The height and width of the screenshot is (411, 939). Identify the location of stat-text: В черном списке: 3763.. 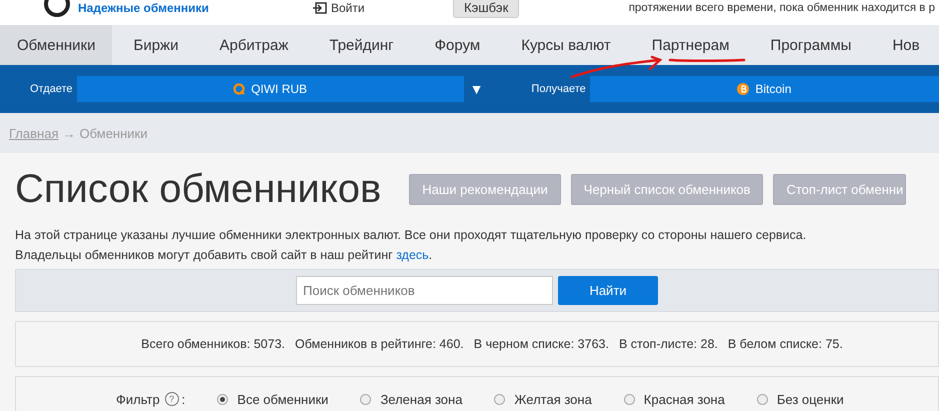
(541, 344).